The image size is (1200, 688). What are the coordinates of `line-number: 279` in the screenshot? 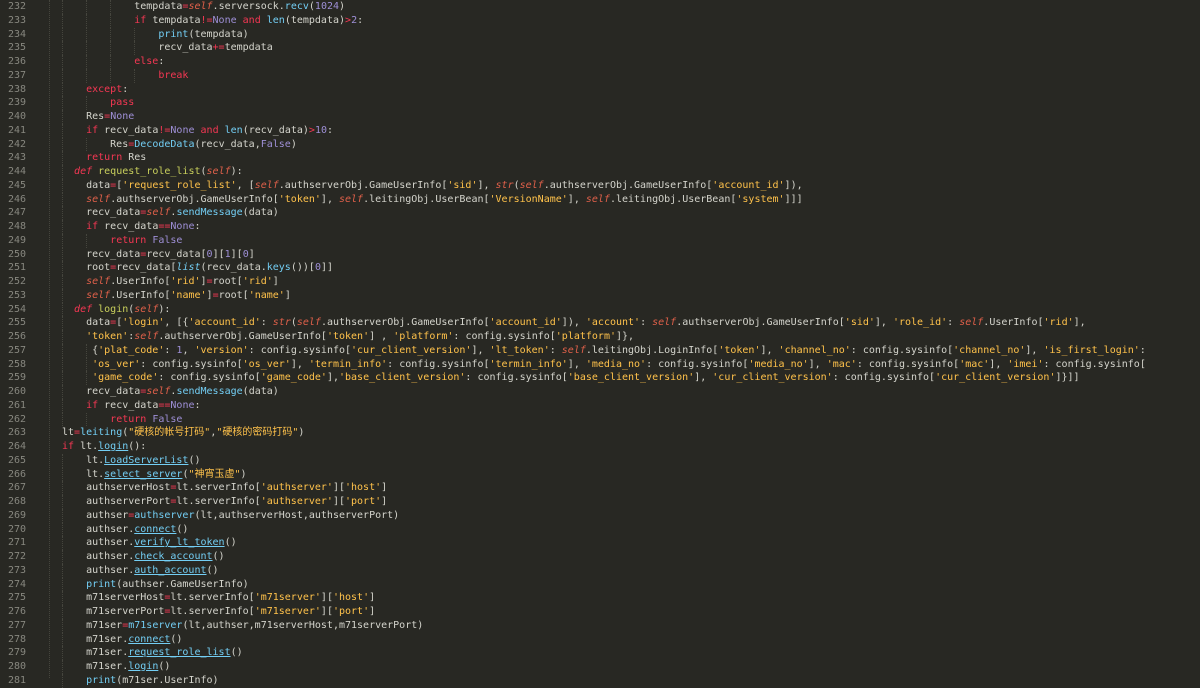 It's located at (17, 653).